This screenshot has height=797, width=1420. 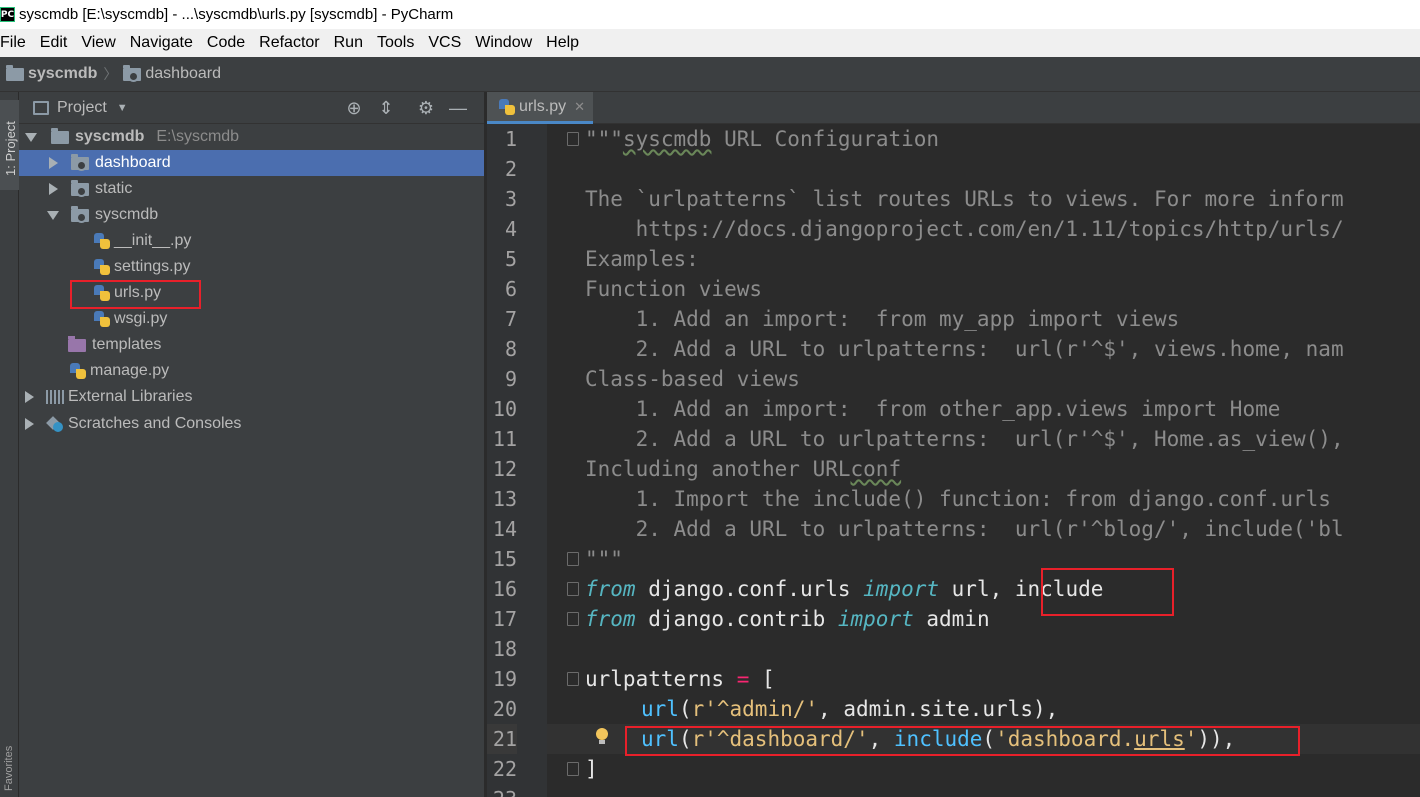 What do you see at coordinates (251, 293) in the screenshot?
I see `tree-item-urls-py: urls.py` at bounding box center [251, 293].